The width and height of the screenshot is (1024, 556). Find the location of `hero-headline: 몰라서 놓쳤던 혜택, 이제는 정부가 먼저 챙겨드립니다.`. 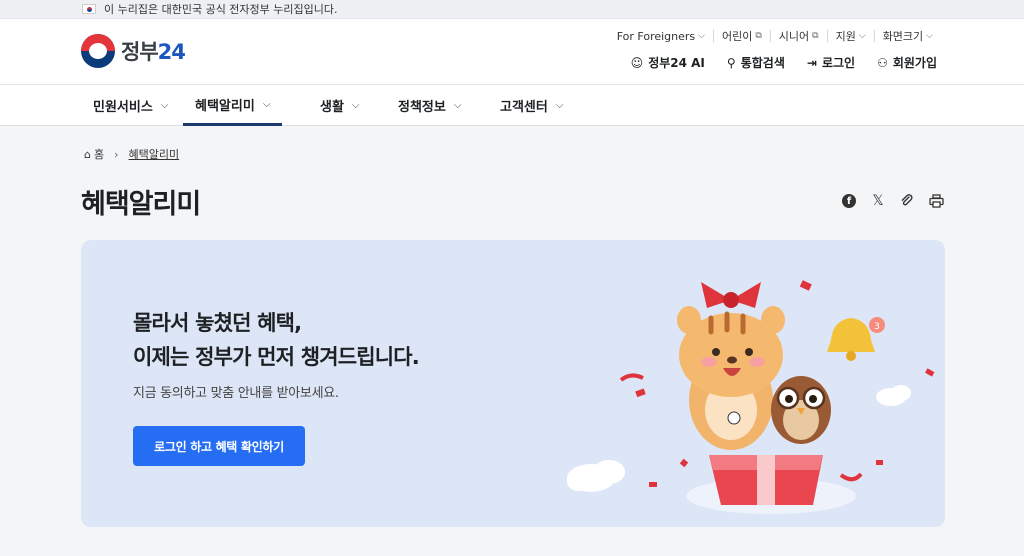

hero-headline: 몰라서 놓쳤던 혜택, 이제는 정부가 먼저 챙겨드립니다. is located at coordinates (276, 340).